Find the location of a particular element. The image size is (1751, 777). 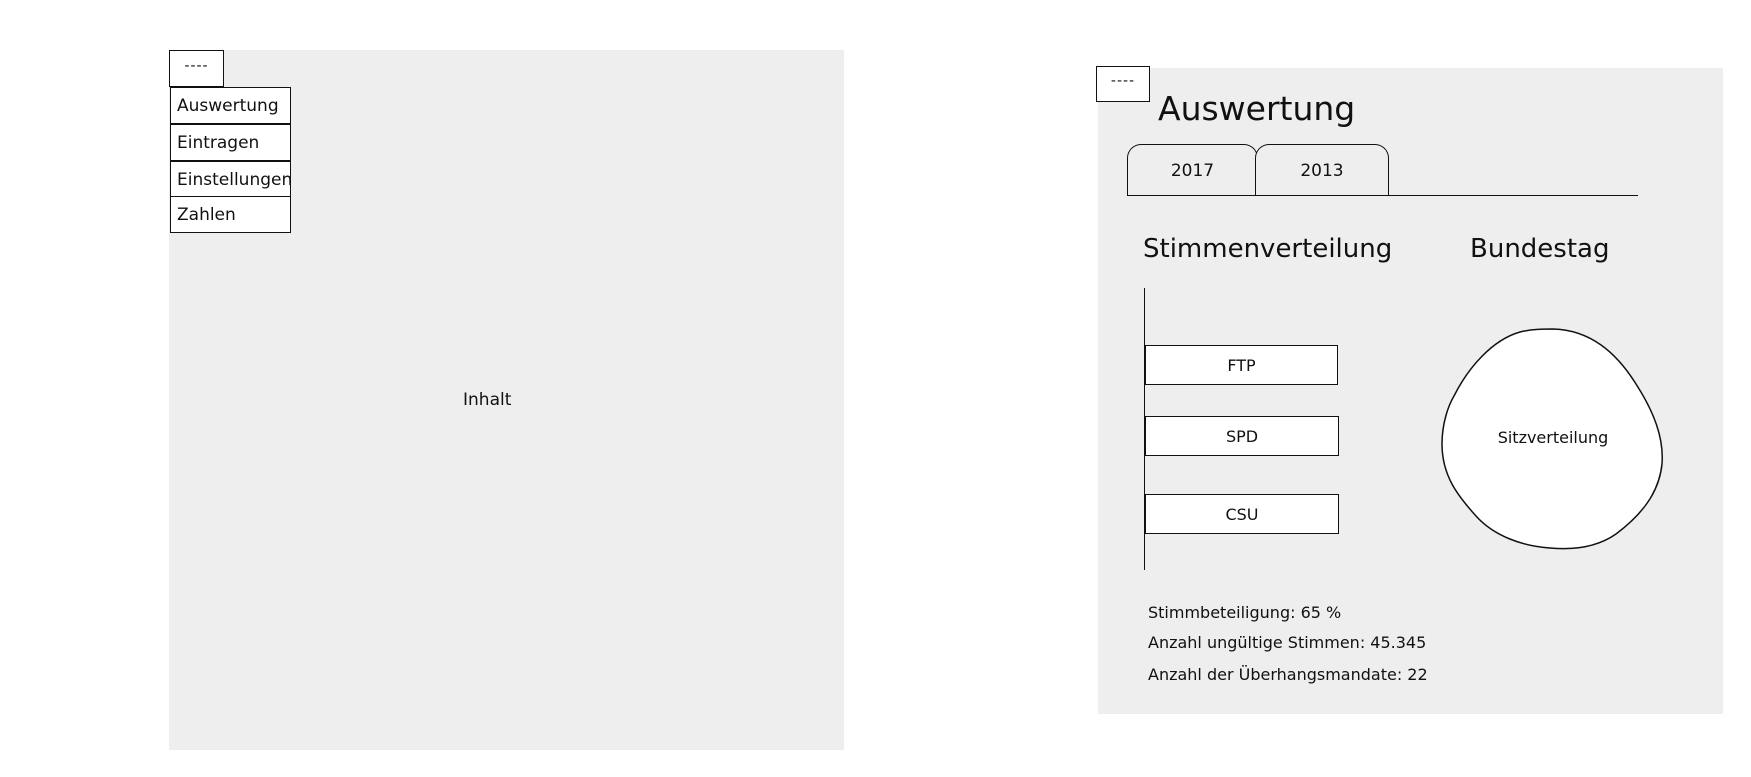

stat-overhang-mandates: Anzahl der Überhangsmandate: 22 is located at coordinates (1288, 674).